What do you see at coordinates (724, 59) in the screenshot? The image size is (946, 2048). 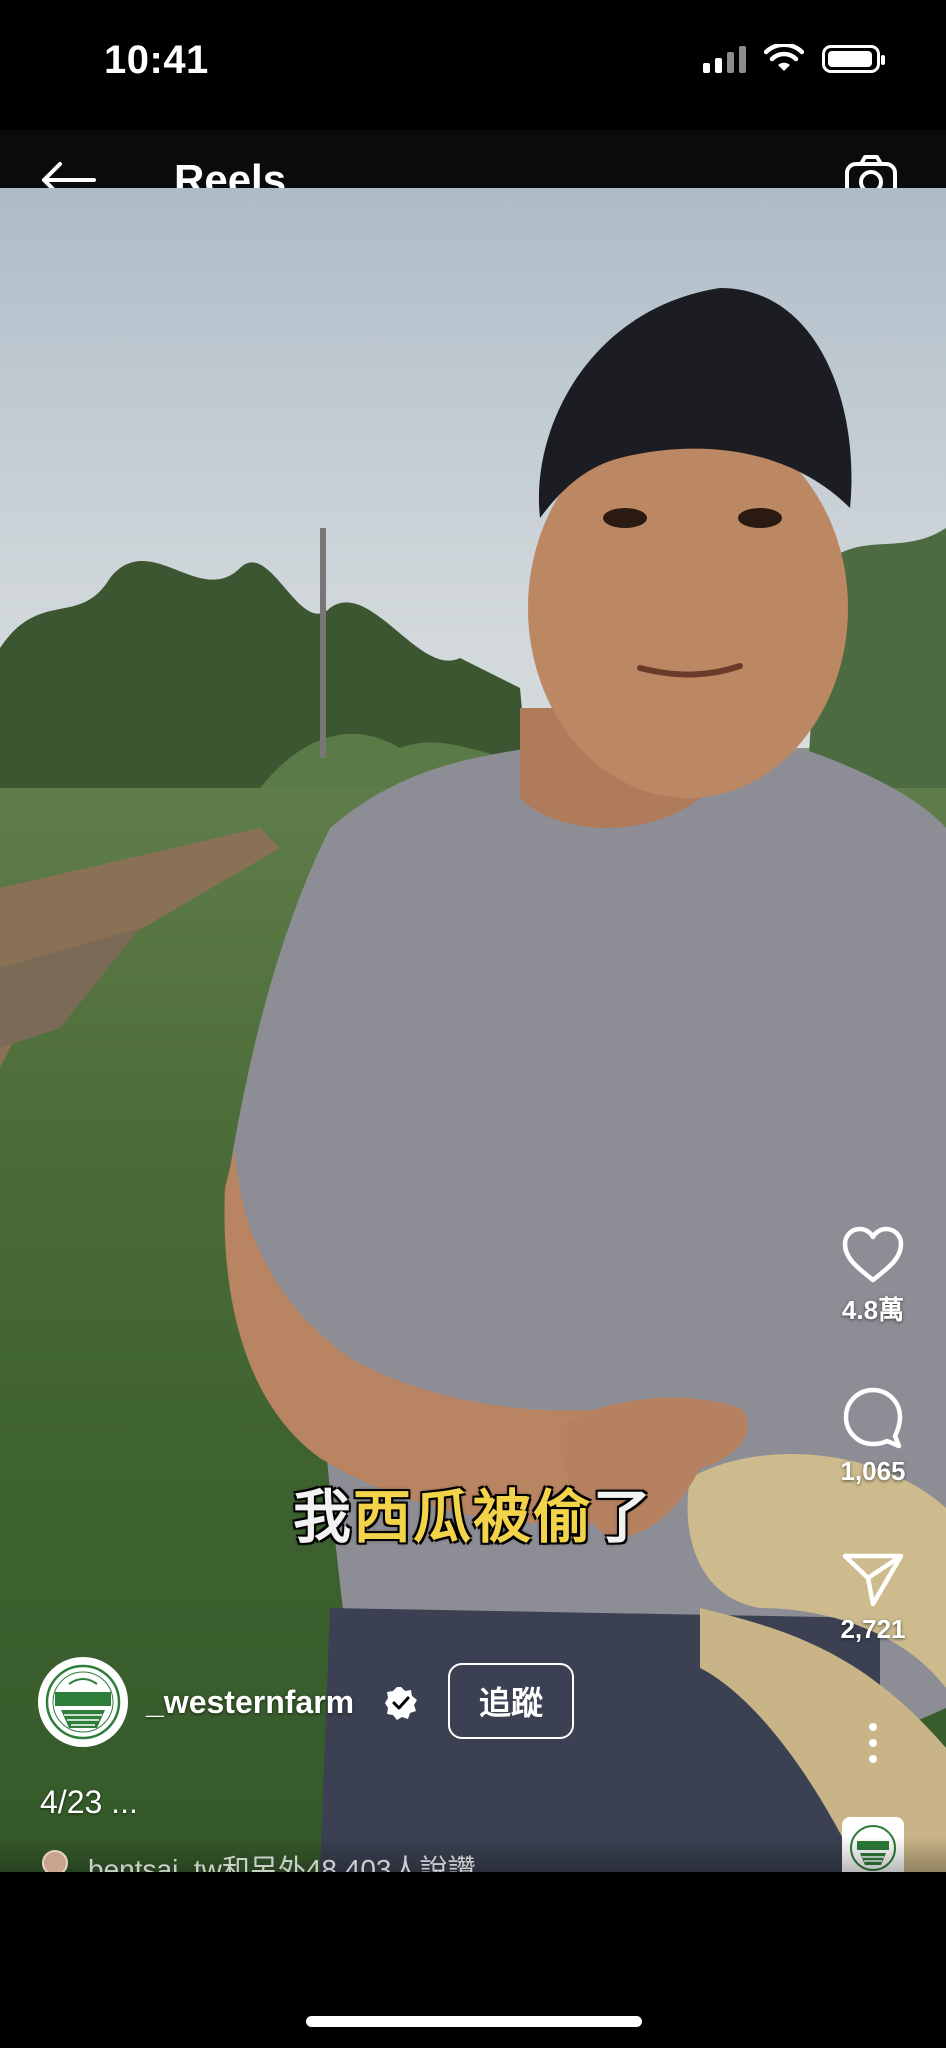 I see `cellular-signal-icon` at bounding box center [724, 59].